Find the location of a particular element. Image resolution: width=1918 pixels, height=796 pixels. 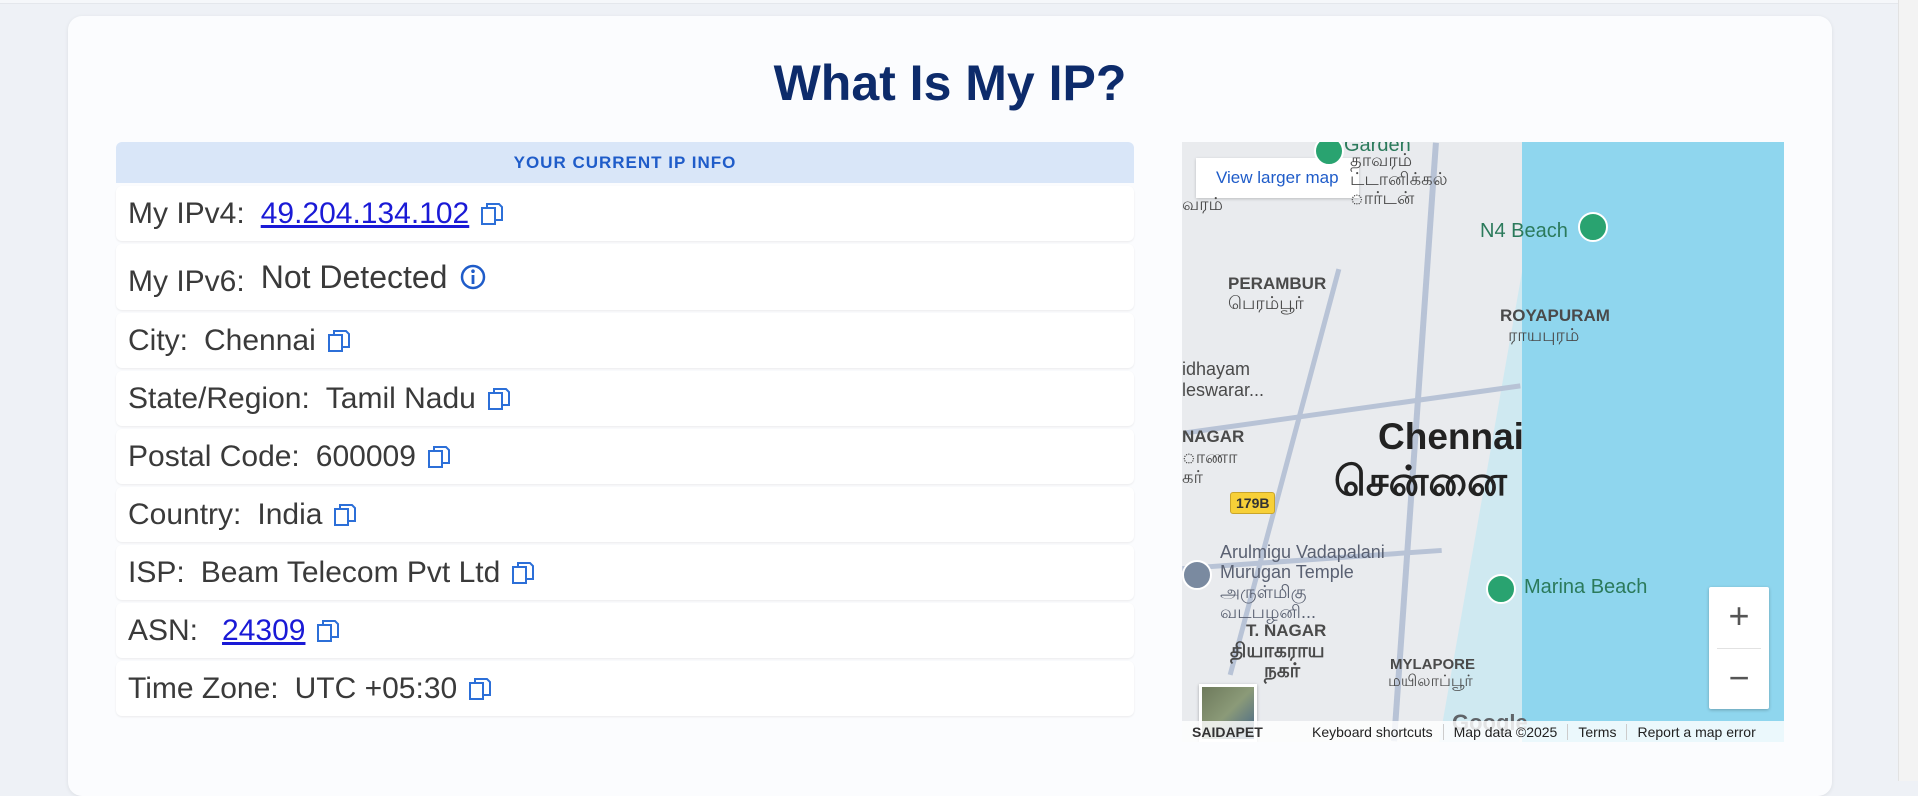

map-label-vadapalani2: Murugan Temple is located at coordinates (1287, 572).